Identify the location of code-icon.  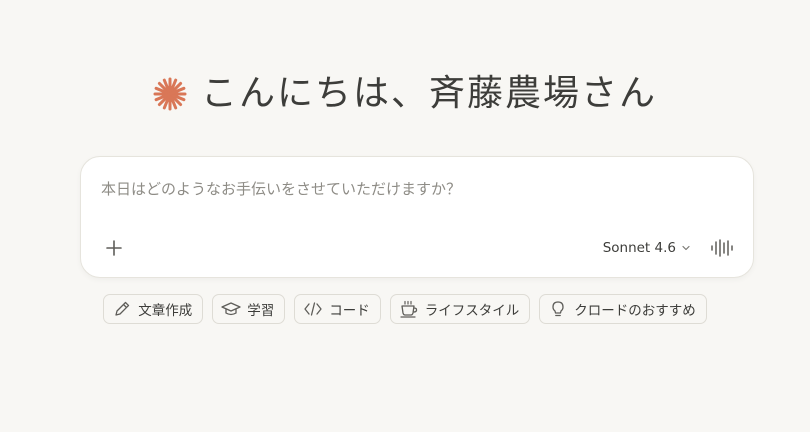
(313, 309).